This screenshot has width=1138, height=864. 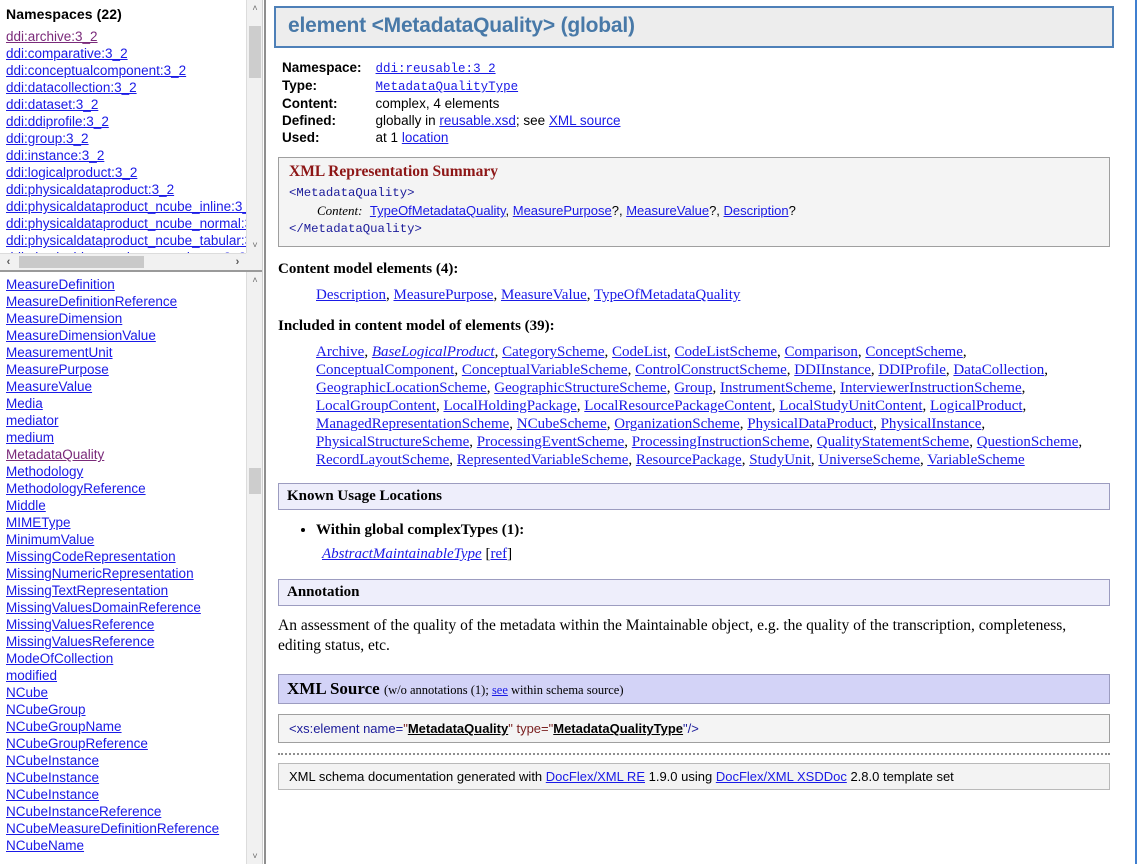 I want to click on element-link: Middle, so click(x=26, y=505).